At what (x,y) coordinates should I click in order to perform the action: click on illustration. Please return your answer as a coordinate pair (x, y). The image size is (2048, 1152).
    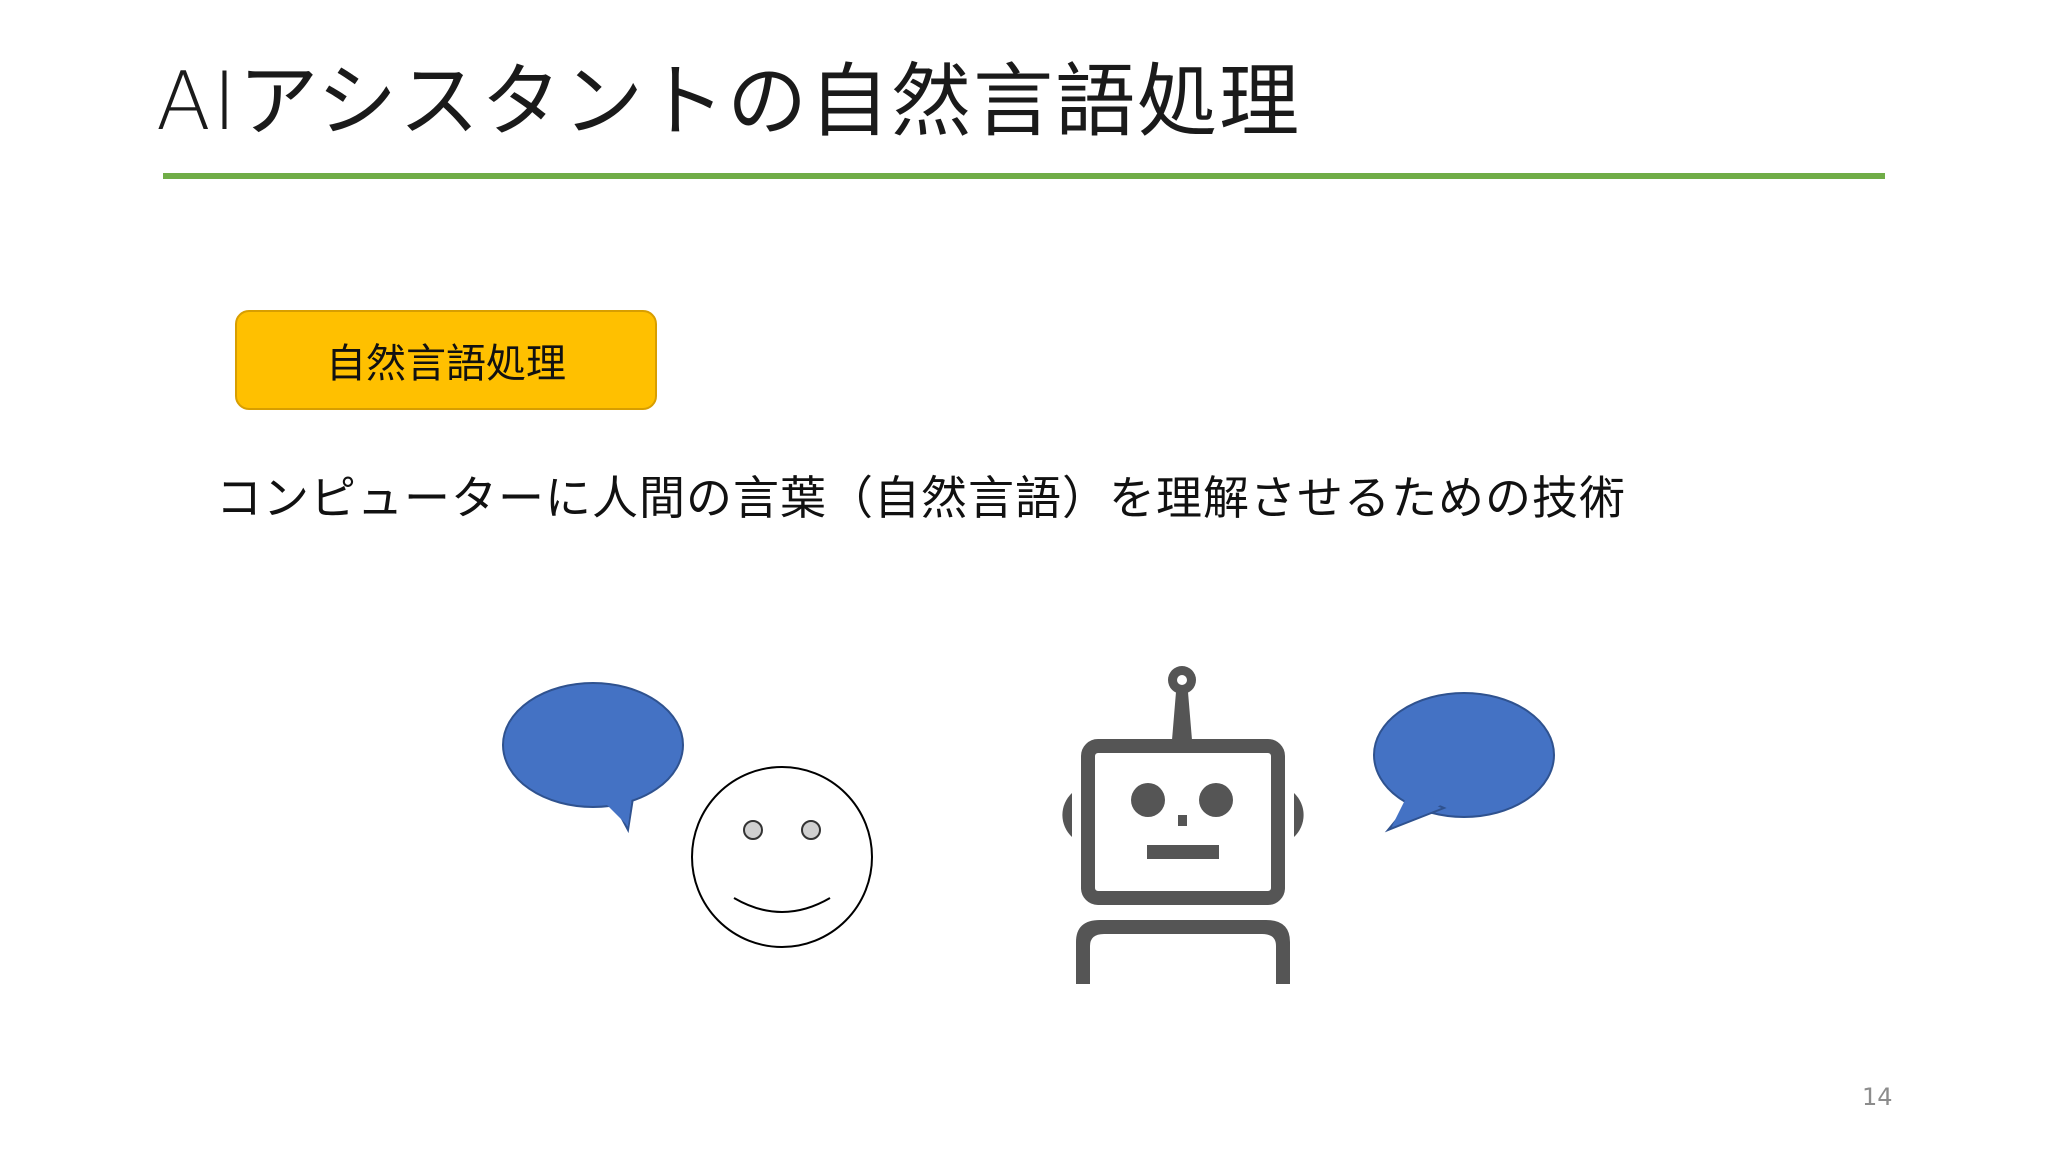
    Looking at the image, I should click on (1028, 825).